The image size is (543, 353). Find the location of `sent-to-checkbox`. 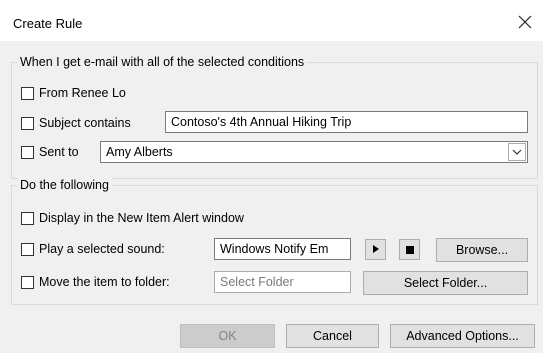

sent-to-checkbox is located at coordinates (27, 152).